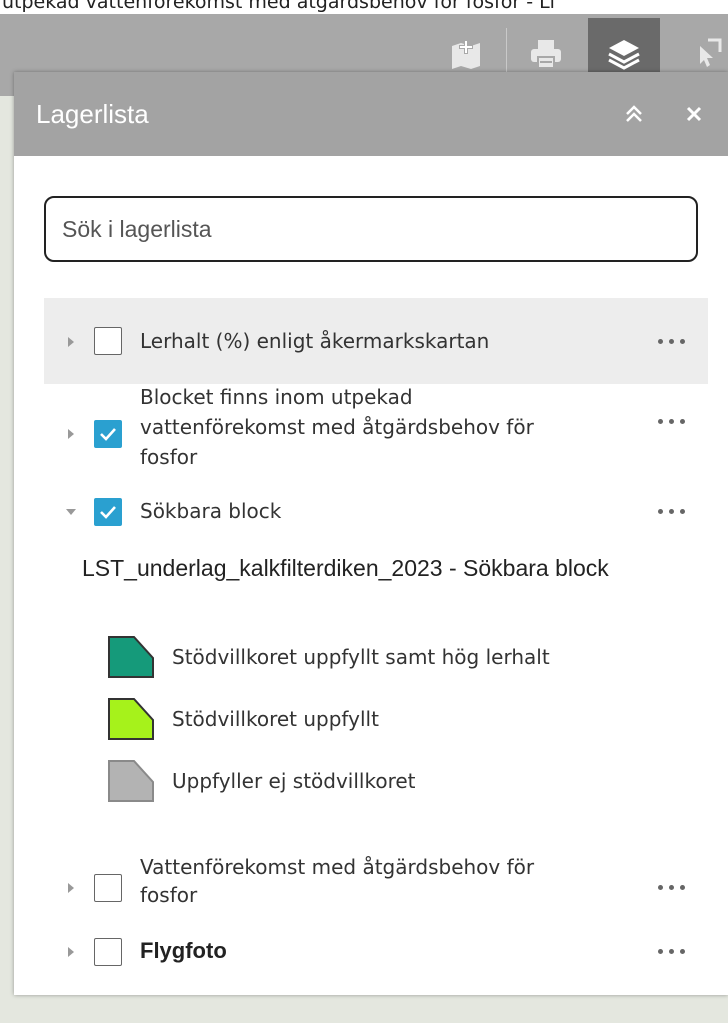 Image resolution: width=728 pixels, height=1023 pixels. Describe the element at coordinates (546, 54) in the screenshot. I see `print-icon` at that location.